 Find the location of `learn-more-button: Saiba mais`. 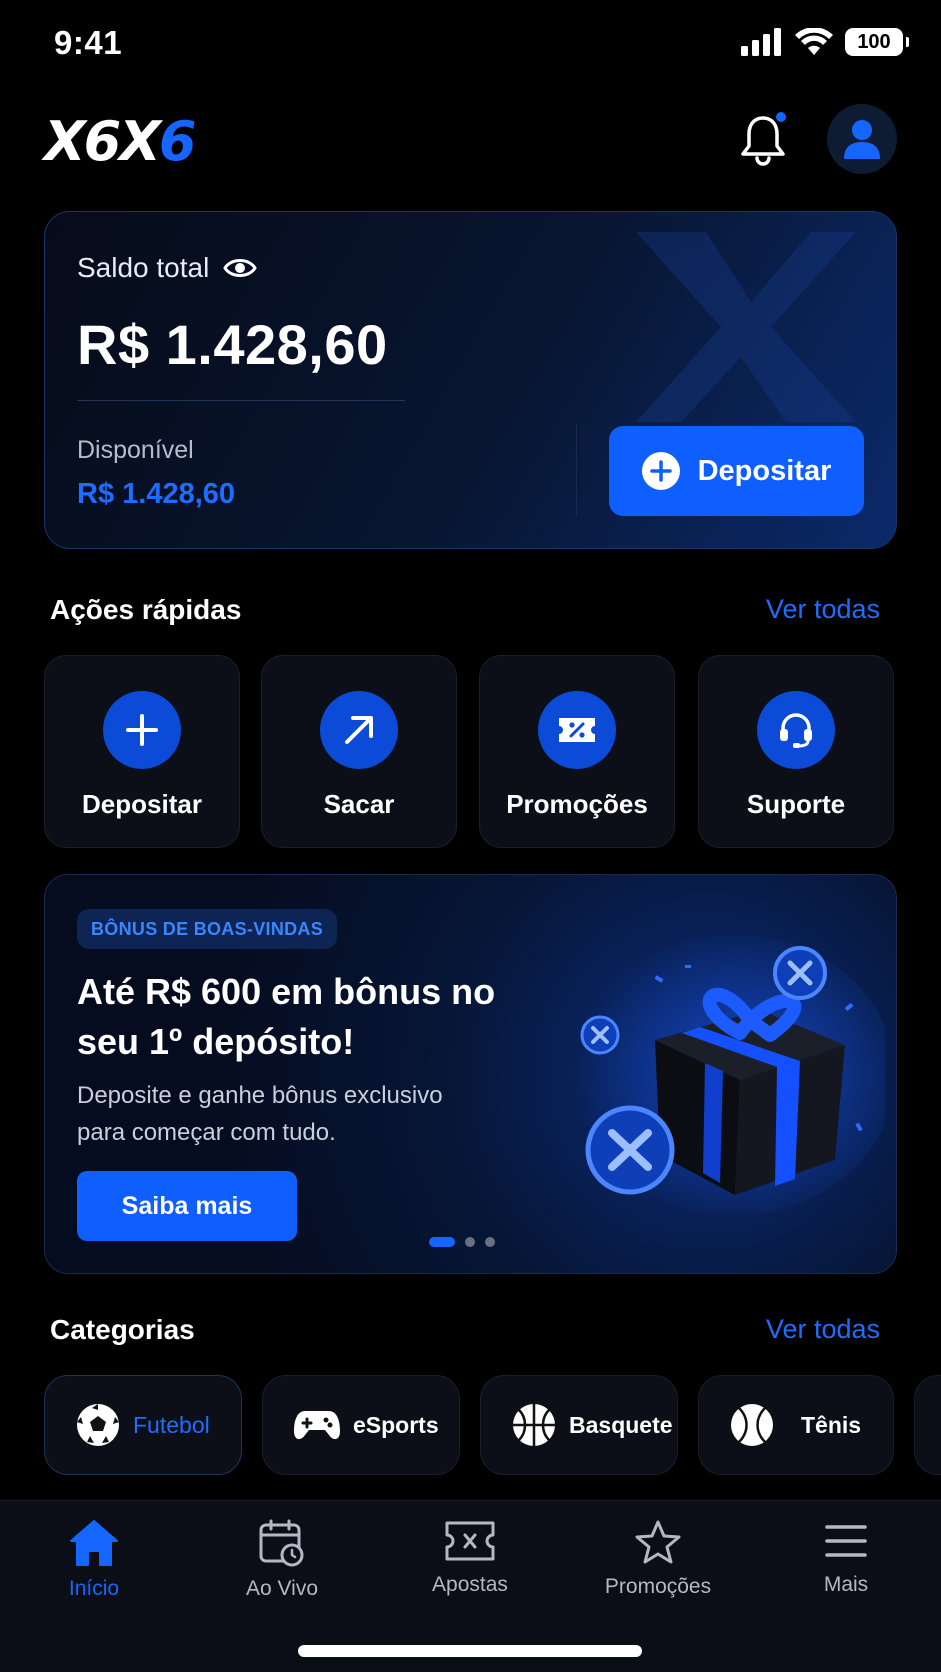

learn-more-button: Saiba mais is located at coordinates (187, 1206).